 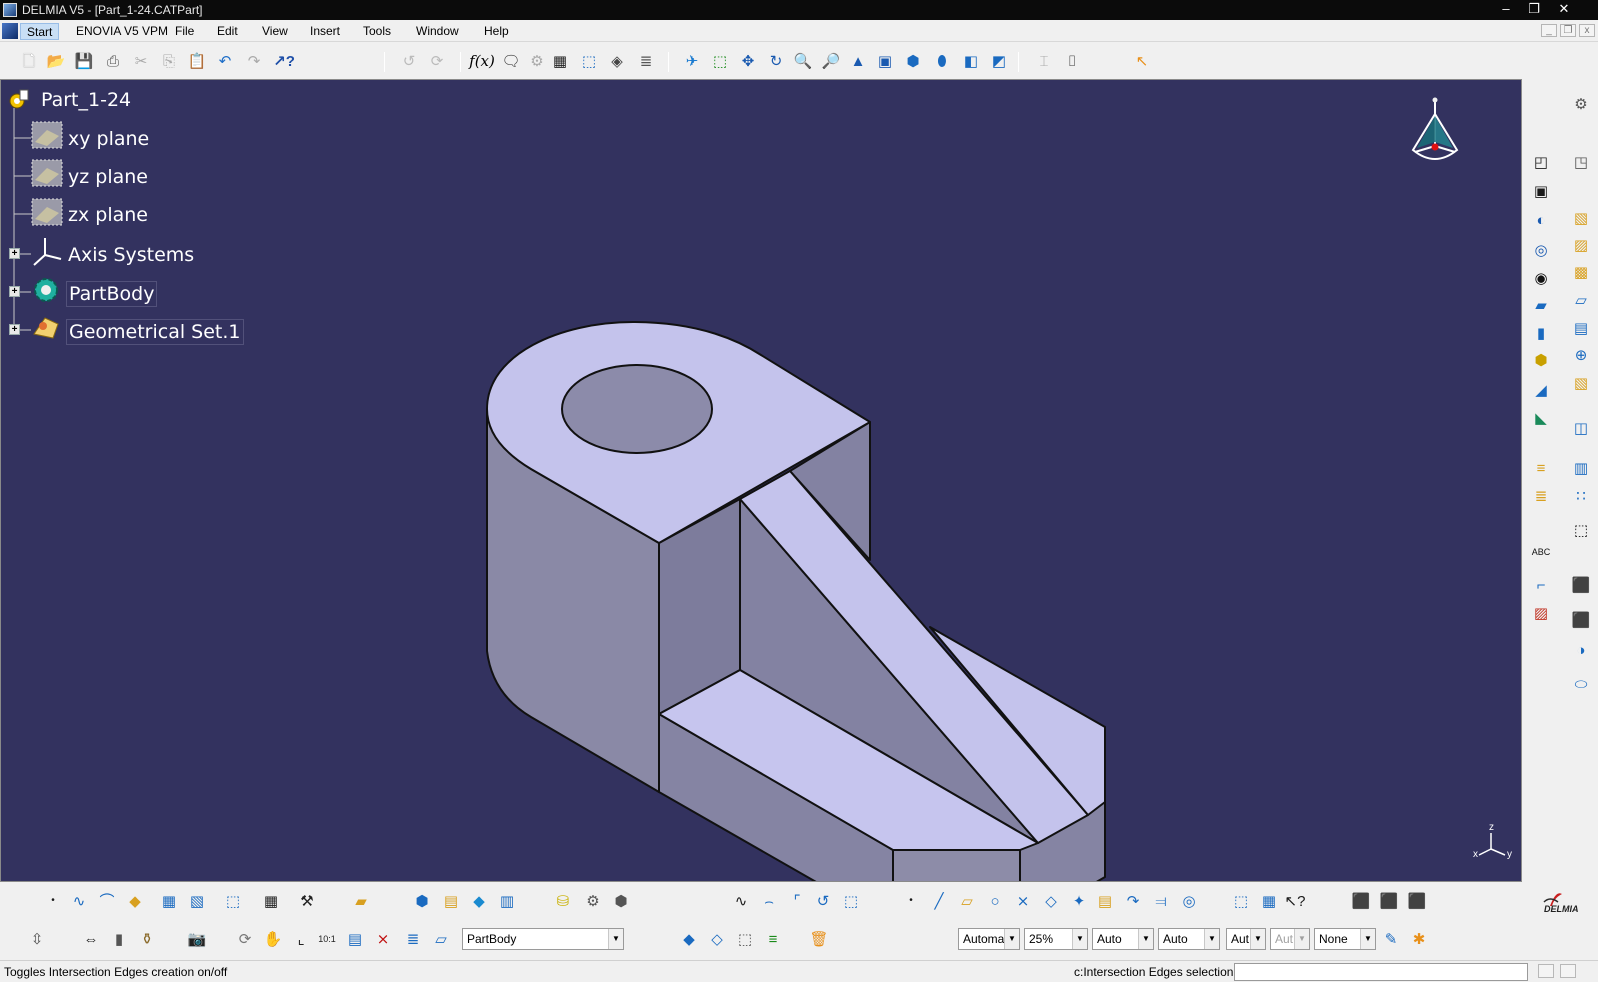 What do you see at coordinates (479, 901) in the screenshot?
I see `fill-icon: ◆` at bounding box center [479, 901].